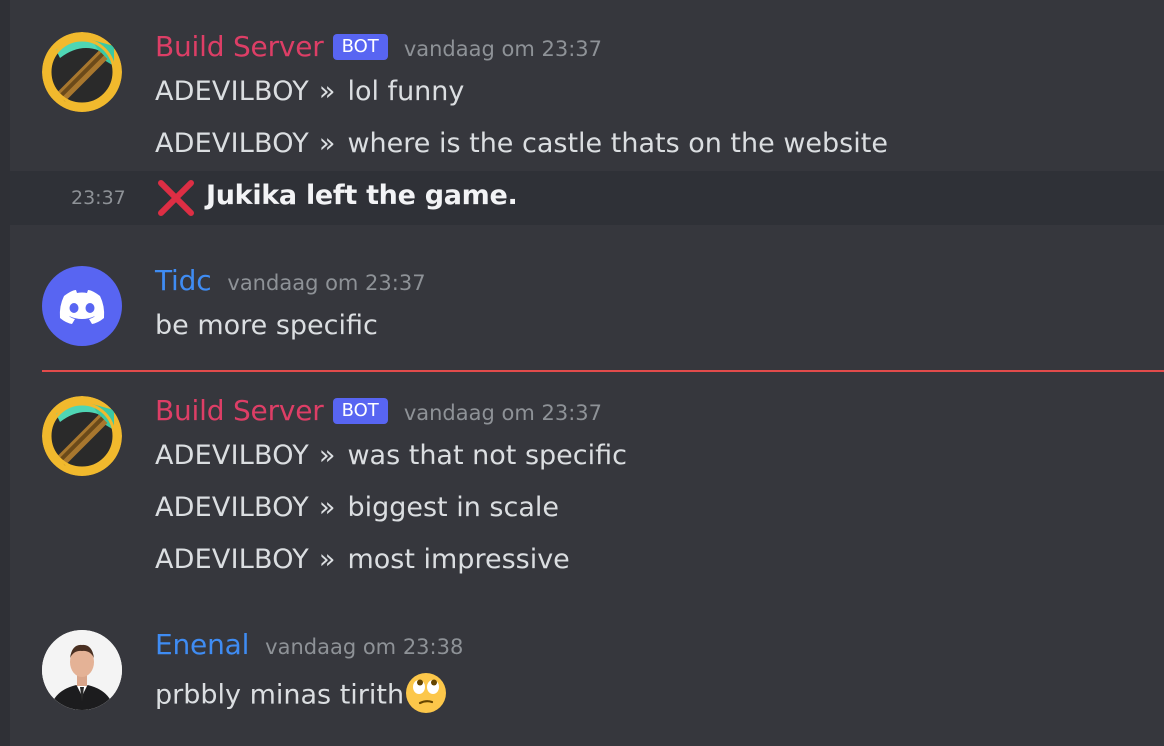 The width and height of the screenshot is (1164, 746). What do you see at coordinates (453, 507) in the screenshot?
I see `message-text: biggest in scale` at bounding box center [453, 507].